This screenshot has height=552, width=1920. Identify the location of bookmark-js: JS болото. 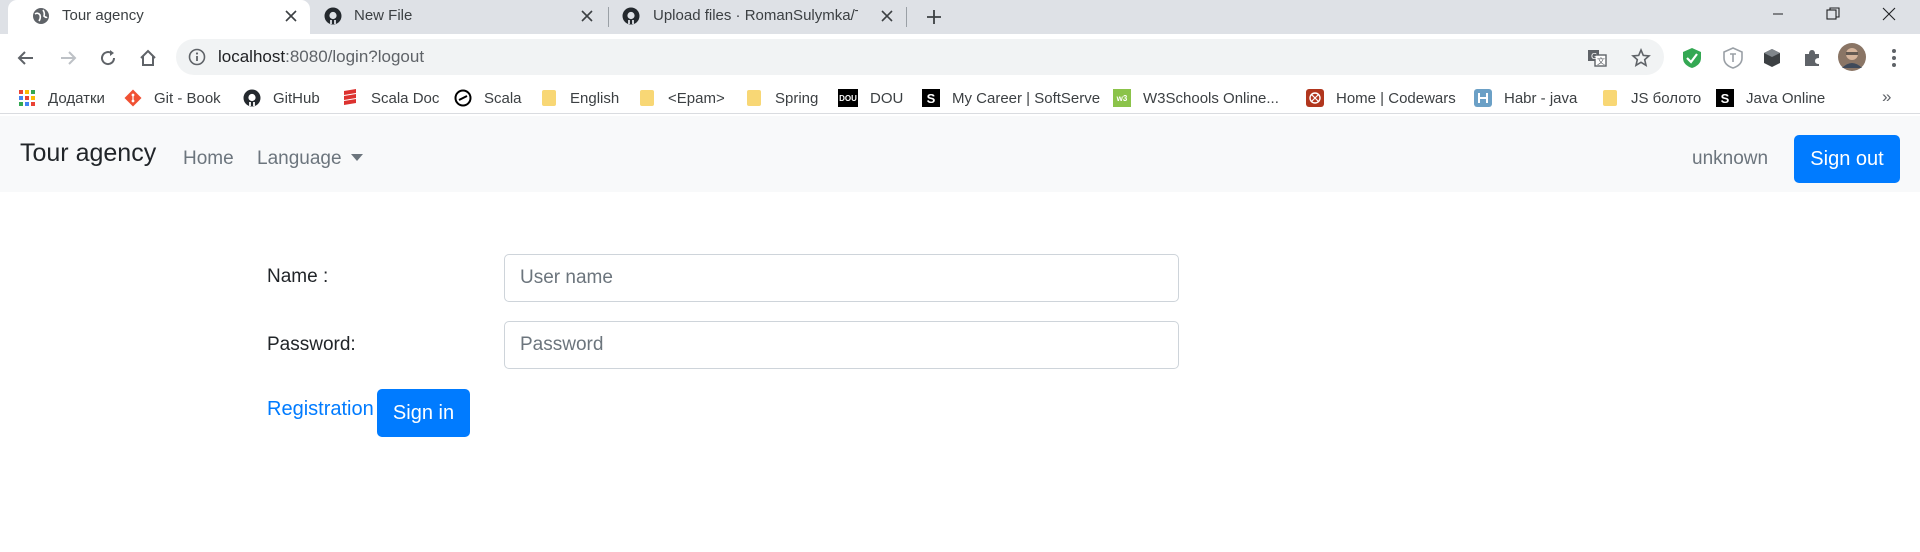
(1651, 98).